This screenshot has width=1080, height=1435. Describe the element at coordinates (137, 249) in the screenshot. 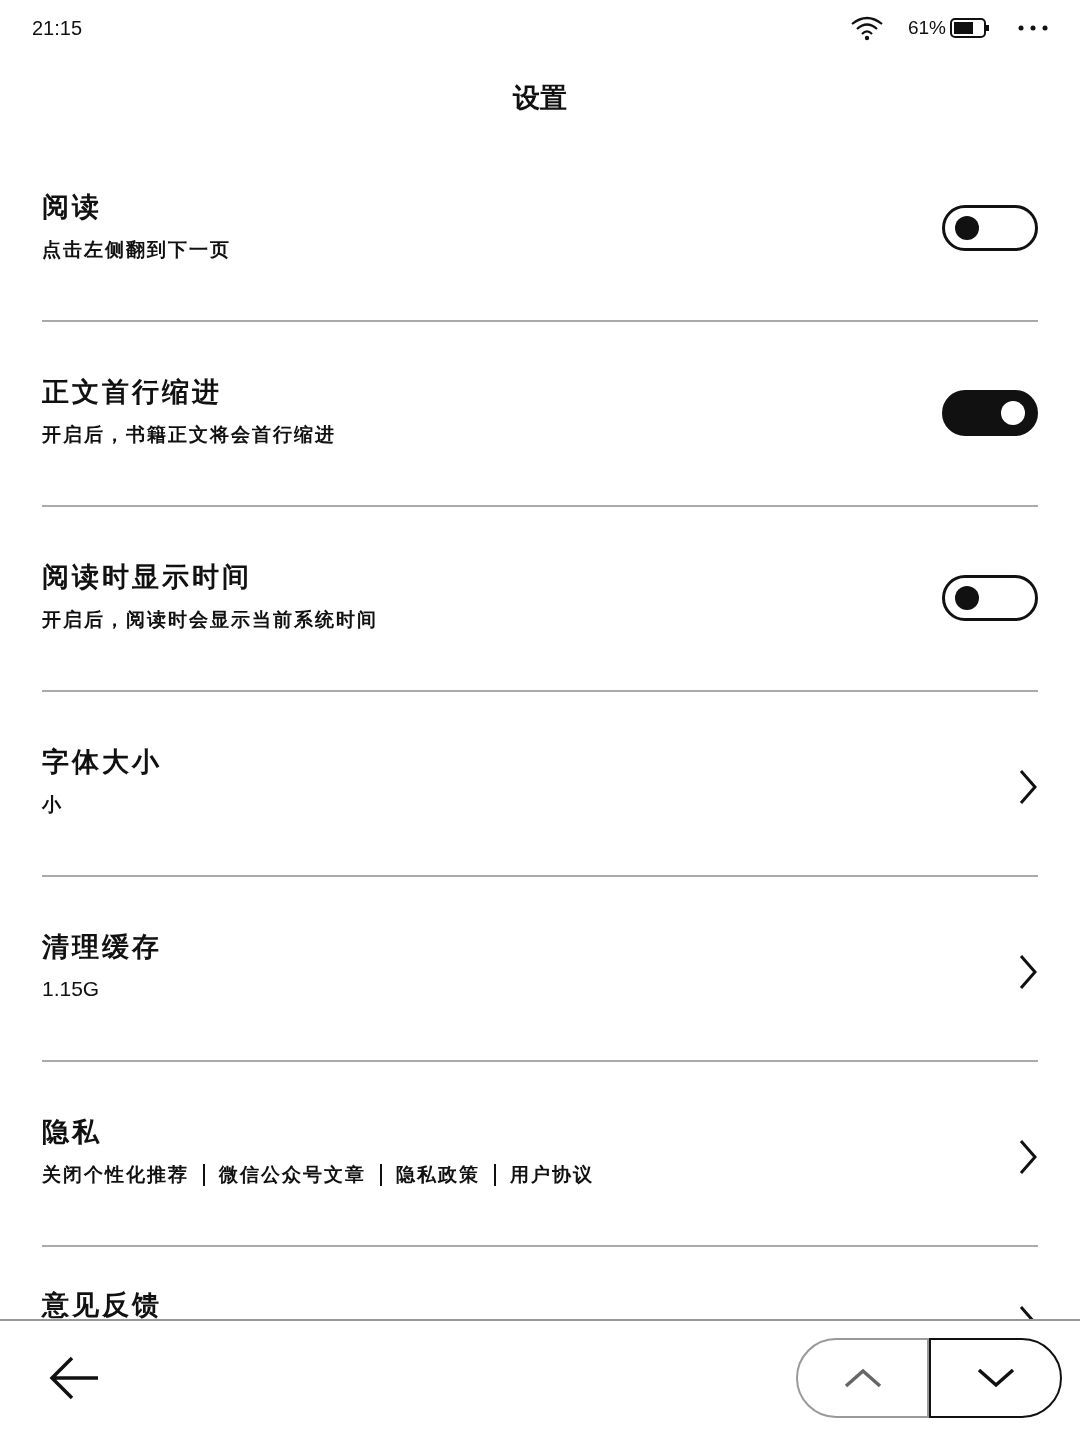

I see `setting-description: 点击左侧翻到下一页` at that location.